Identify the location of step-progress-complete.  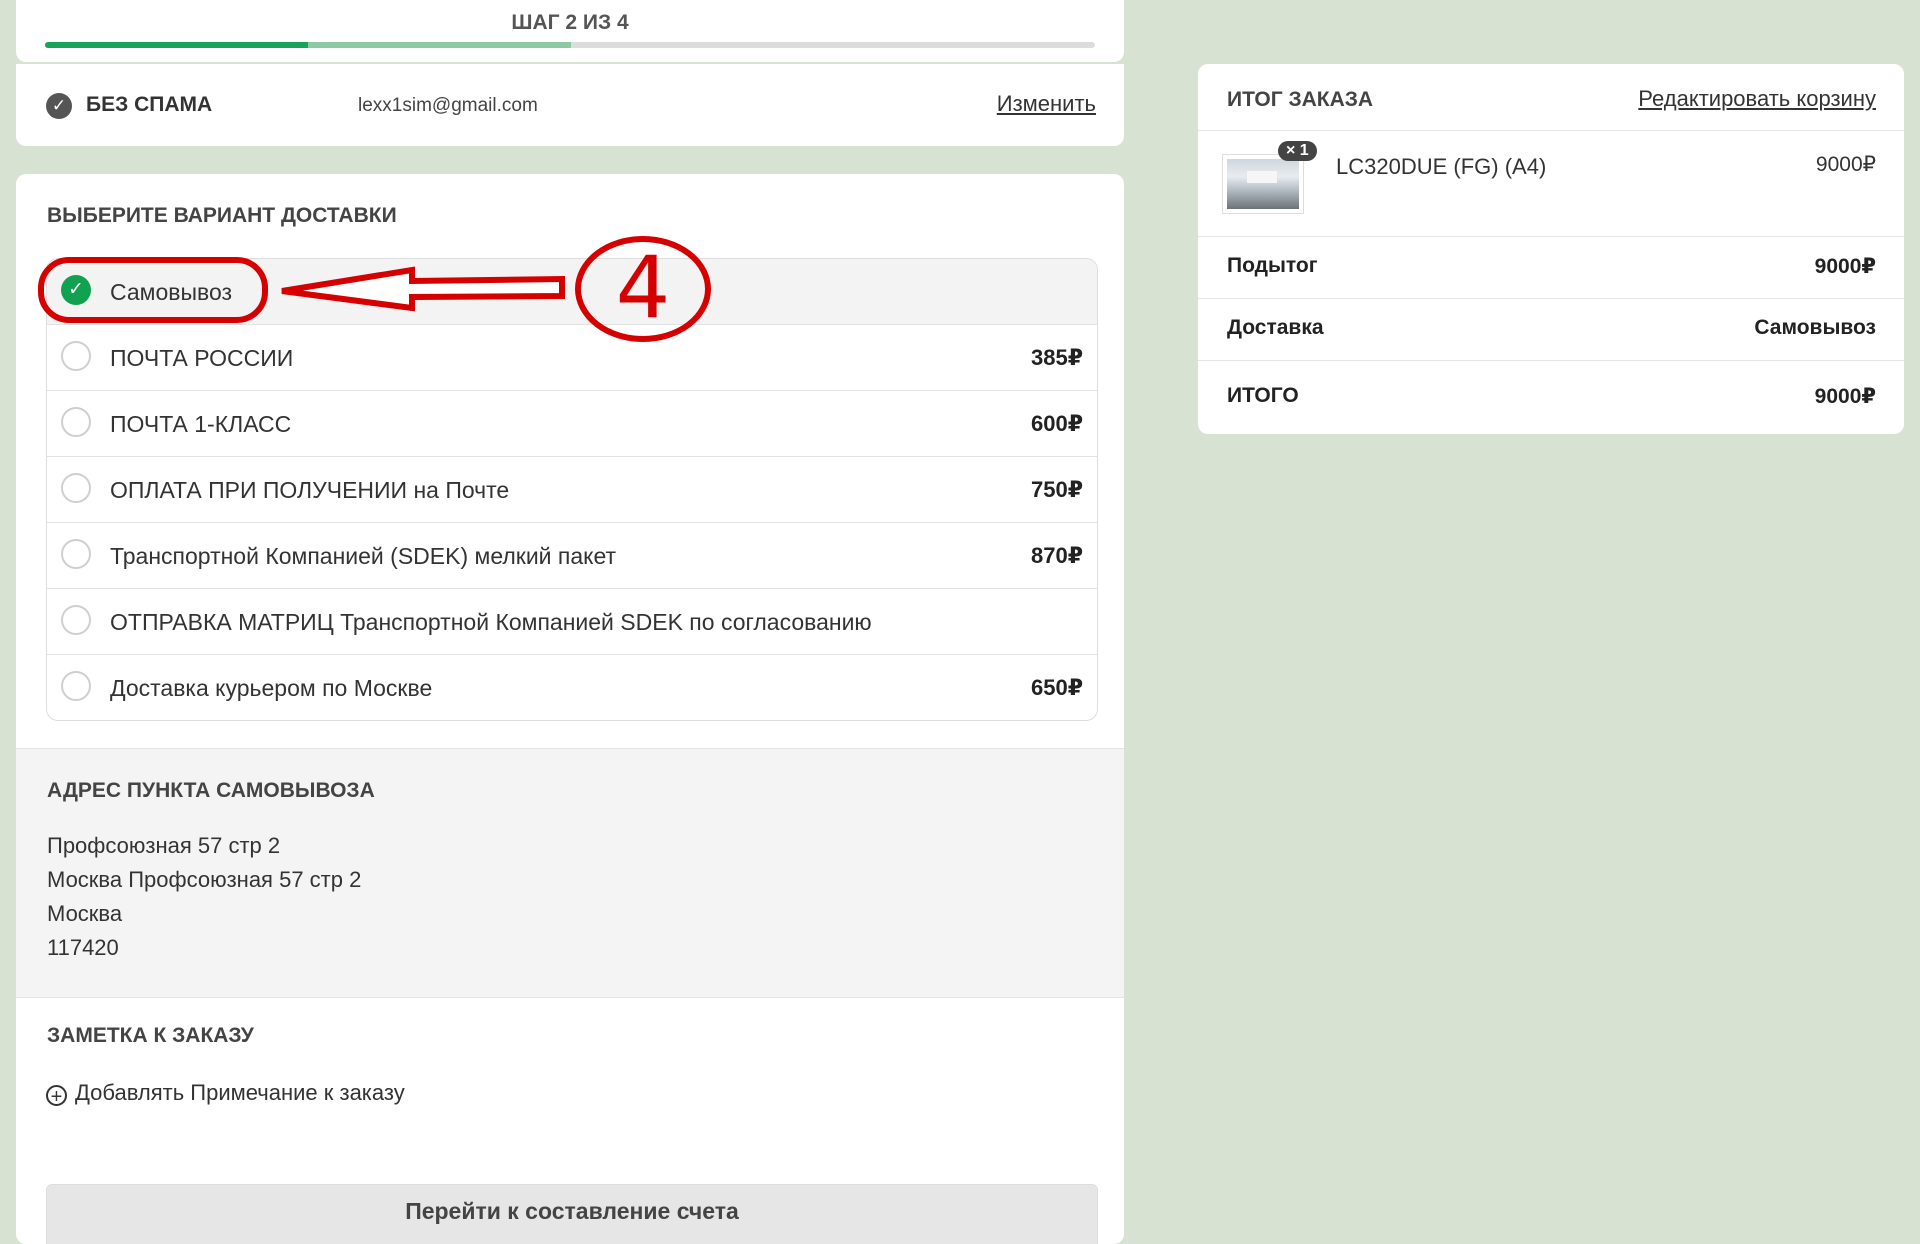
(176, 45).